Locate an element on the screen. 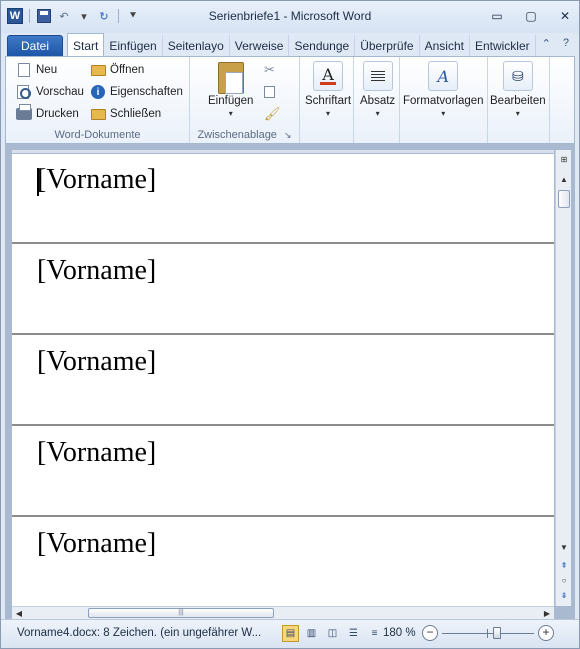 This screenshot has height=649, width=580. vertical-scrollbar: ⊞ ▲ ▼ ⇞ ○ ⇟ is located at coordinates (563, 378).